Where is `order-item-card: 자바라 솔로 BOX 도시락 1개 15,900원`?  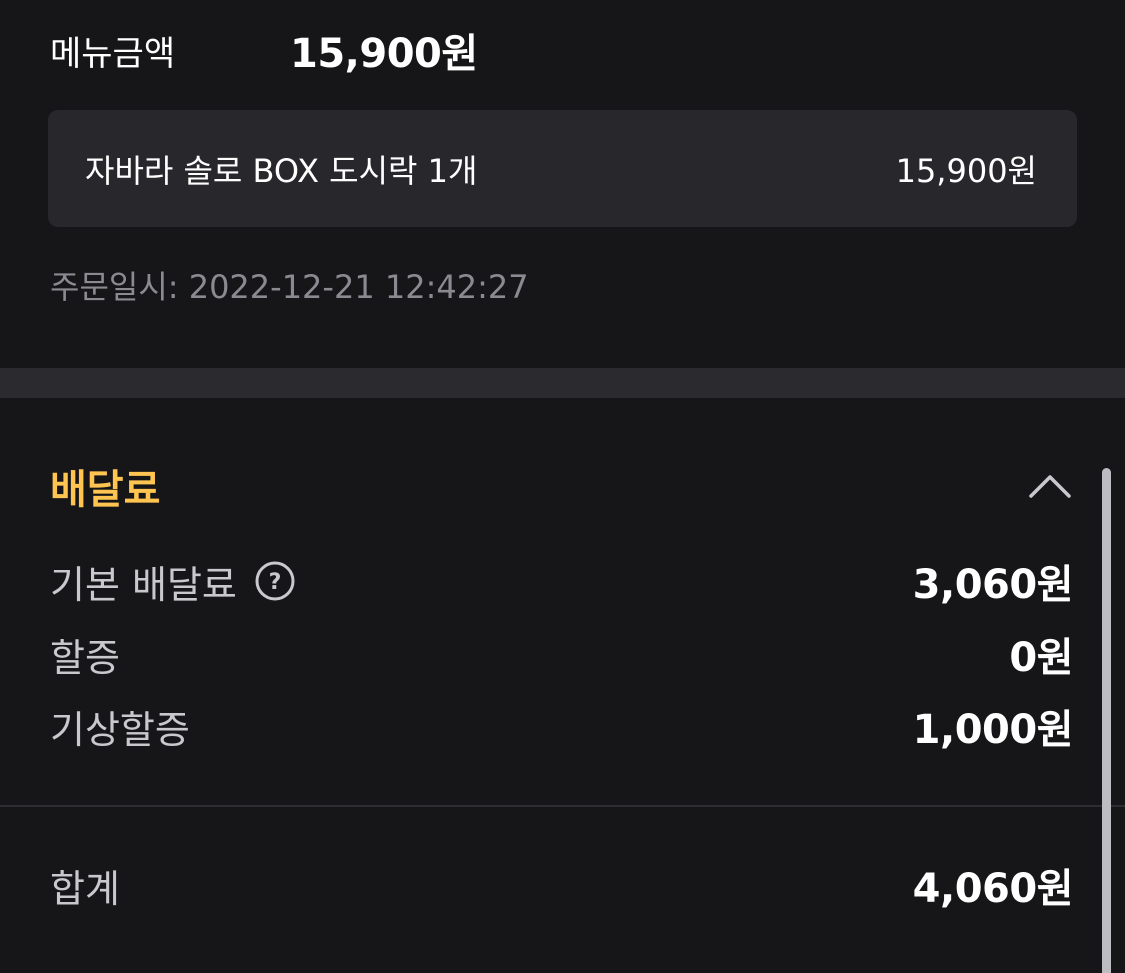
order-item-card: 자바라 솔로 BOX 도시락 1개 15,900원 is located at coordinates (562, 168).